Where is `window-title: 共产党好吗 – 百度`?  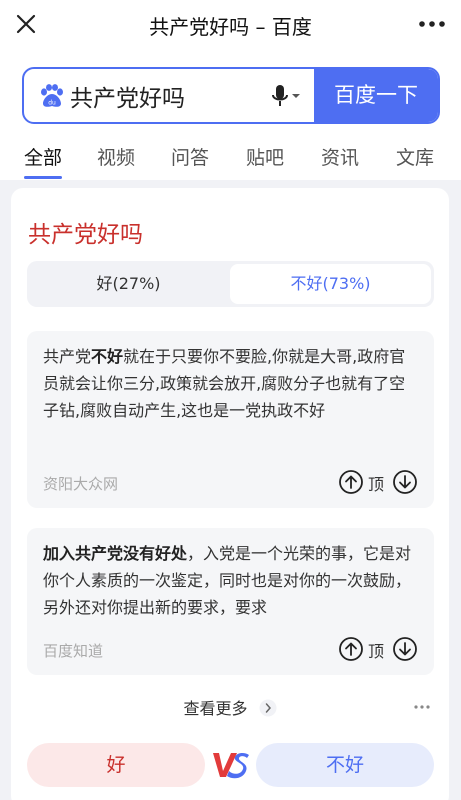
window-title: 共产党好吗 – 百度 is located at coordinates (230, 27).